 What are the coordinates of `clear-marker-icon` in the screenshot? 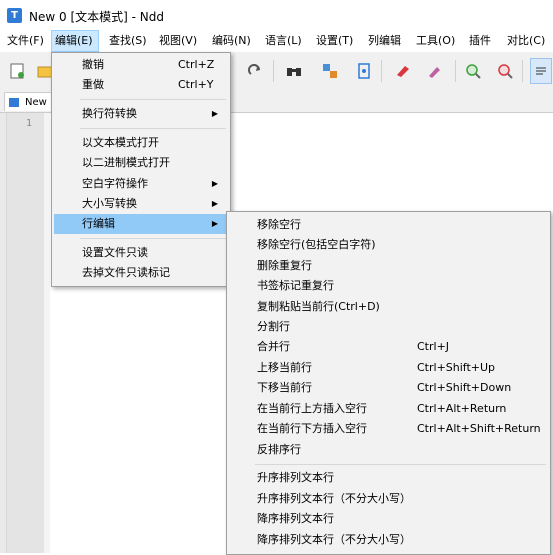 It's located at (435, 71).